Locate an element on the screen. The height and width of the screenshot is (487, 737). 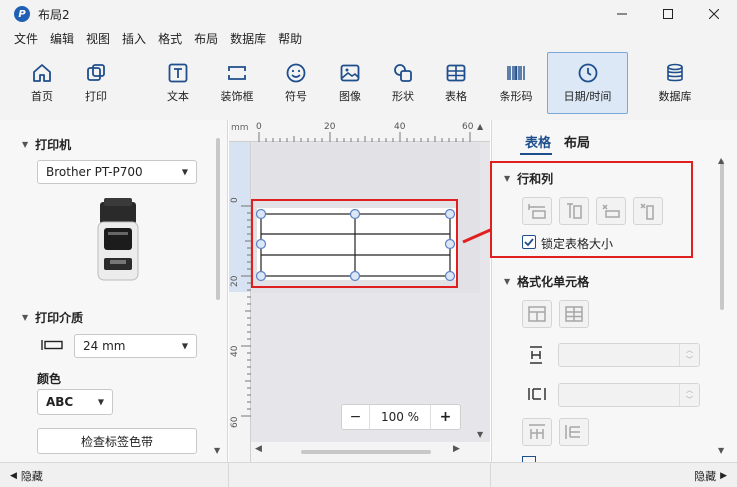
equal-width-icon is located at coordinates (537, 431).